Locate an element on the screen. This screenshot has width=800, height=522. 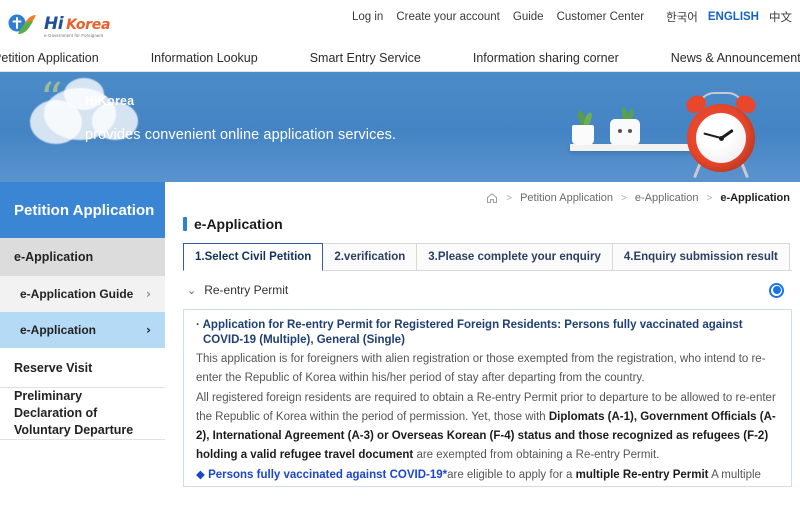
clock-pivot is located at coordinates (721, 138).